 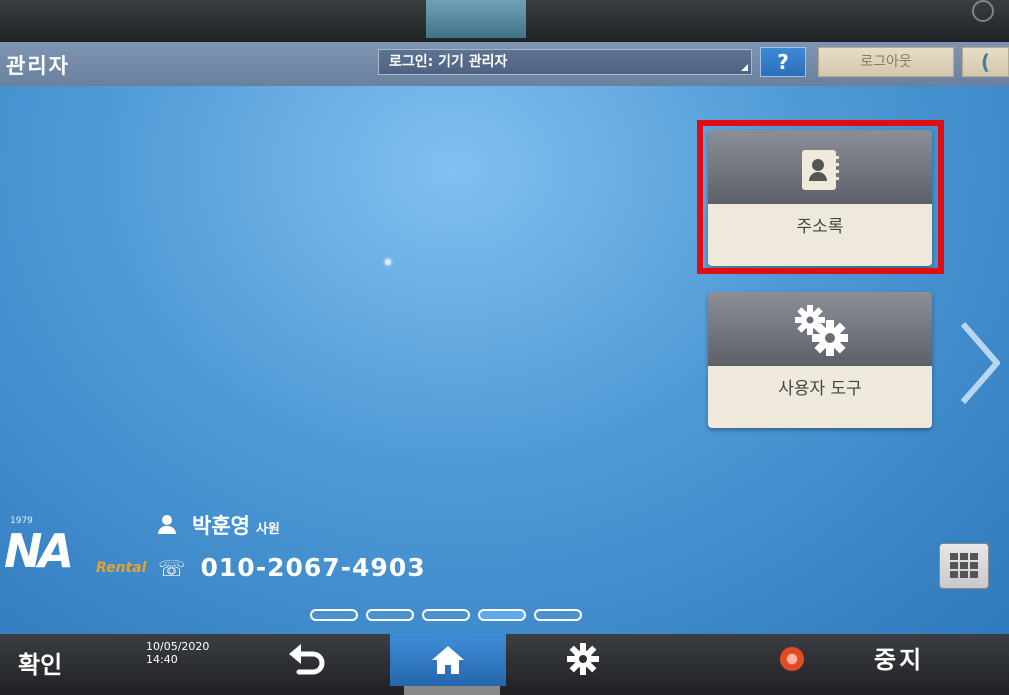 What do you see at coordinates (267, 529) in the screenshot?
I see `contact-rank: 사원` at bounding box center [267, 529].